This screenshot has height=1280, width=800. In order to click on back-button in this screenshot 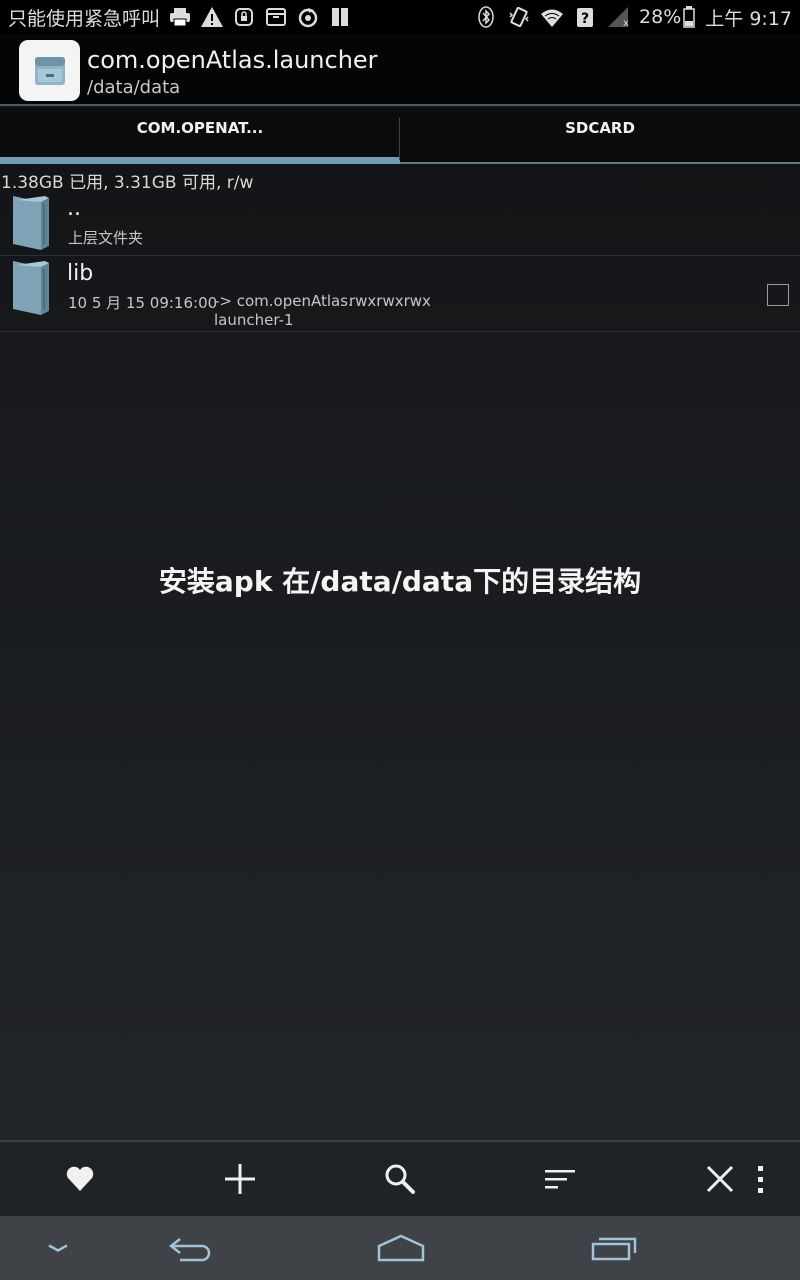, I will do `click(190, 1248)`.